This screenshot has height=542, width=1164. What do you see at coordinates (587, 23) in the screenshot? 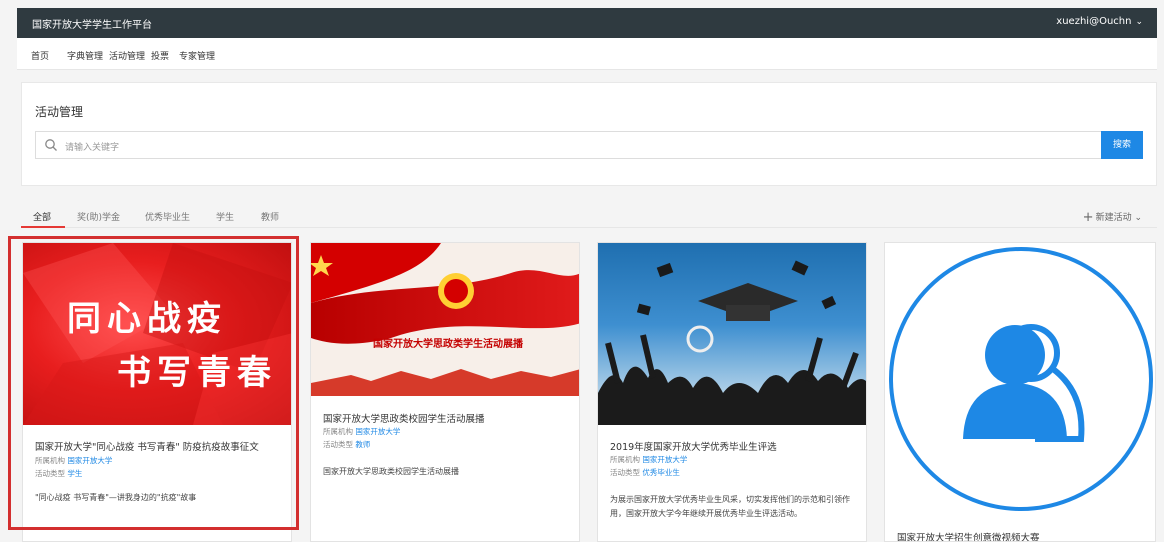
I see `top-bar: 国家开放大学学生工作平台 xuezhi@Ouchn ⌄` at bounding box center [587, 23].